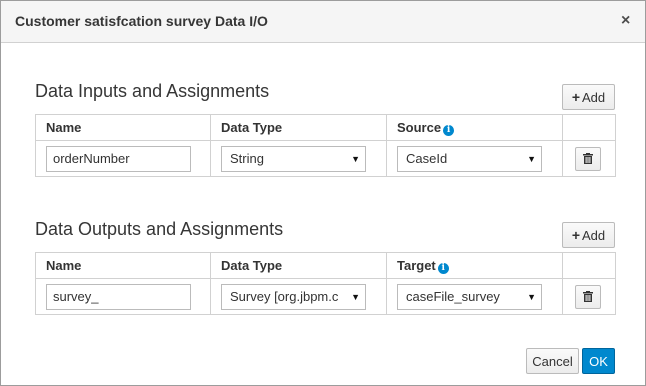  I want to click on outputs-col-target: Target i, so click(474, 265).